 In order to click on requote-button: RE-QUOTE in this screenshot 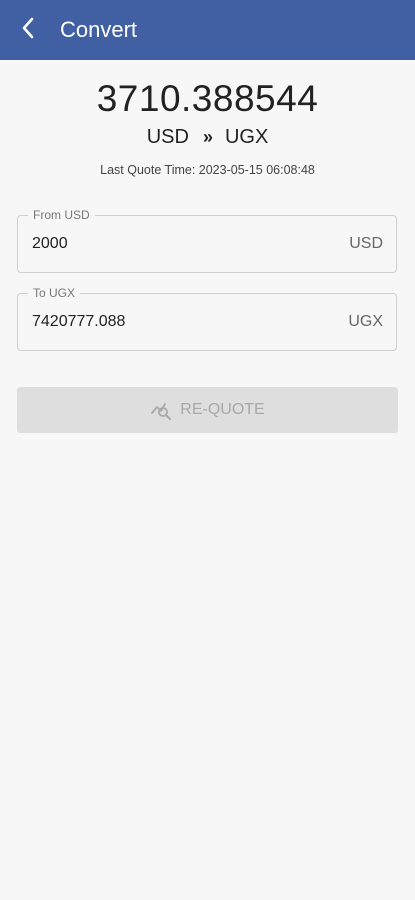, I will do `click(207, 410)`.